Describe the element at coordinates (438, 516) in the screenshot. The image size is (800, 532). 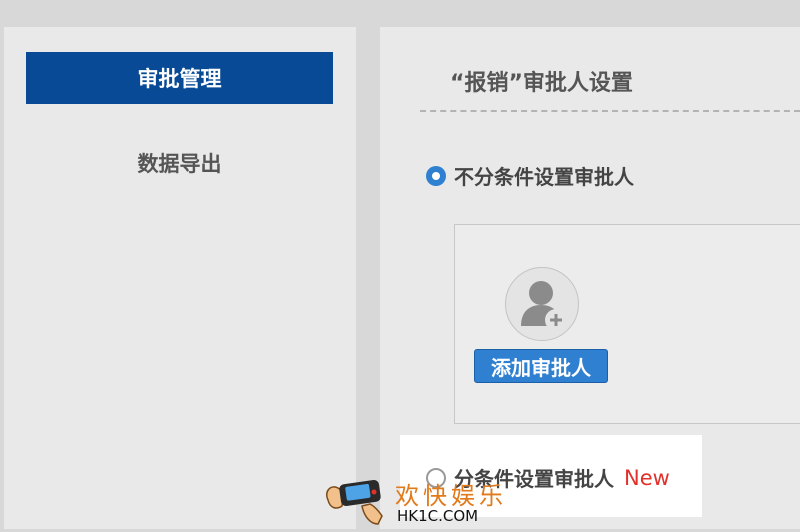
I see `watermark-url: HK1C.COM` at that location.